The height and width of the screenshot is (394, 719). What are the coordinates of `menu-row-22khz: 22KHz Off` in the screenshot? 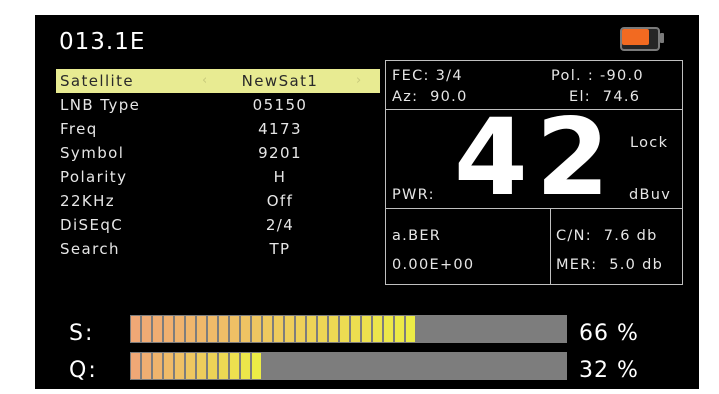 It's located at (218, 201).